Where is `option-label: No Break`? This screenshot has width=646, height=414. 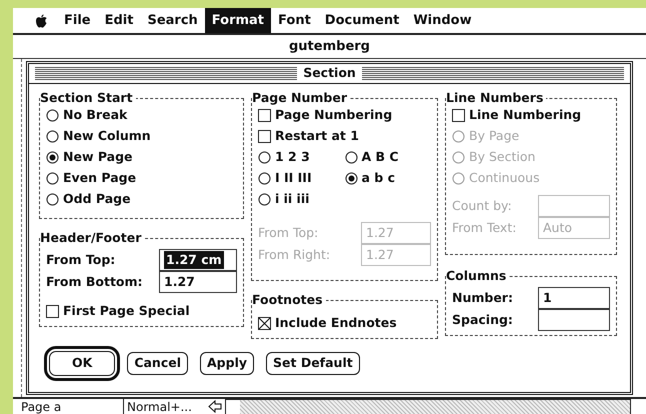 option-label: No Break is located at coordinates (95, 115).